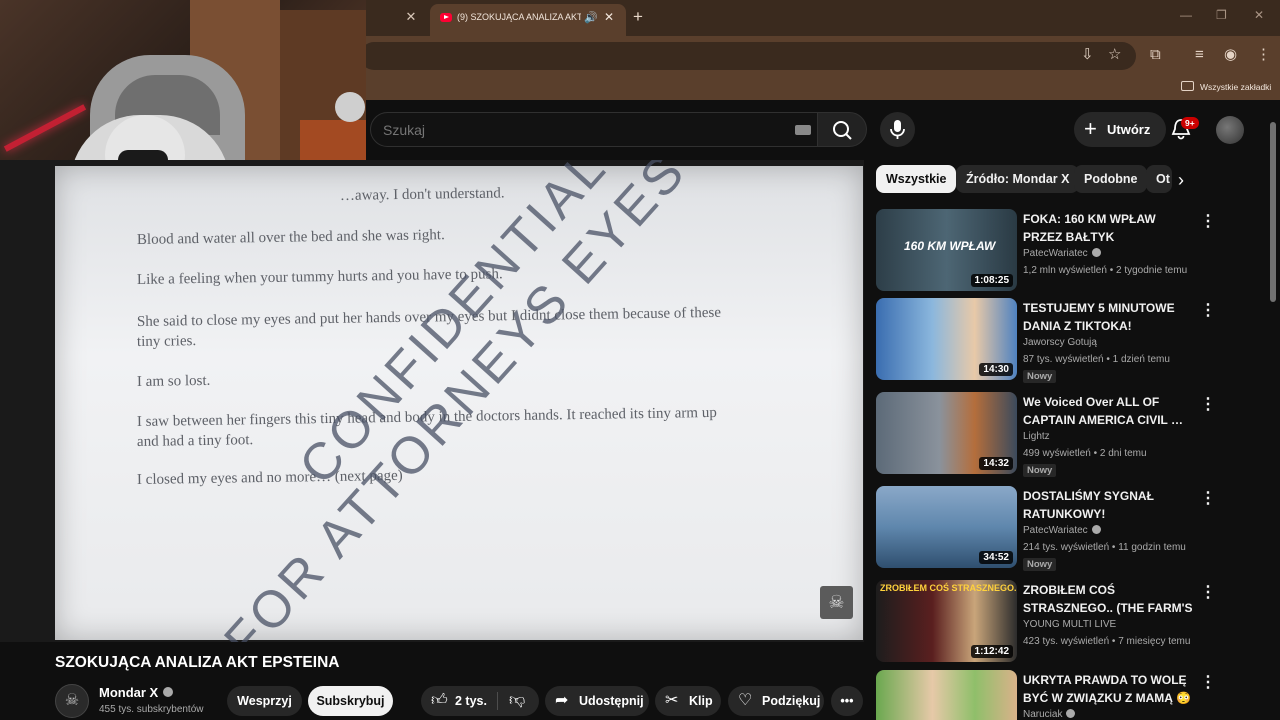 The image size is (1280, 720). Describe the element at coordinates (597, 701) in the screenshot. I see `share-button: ➦ Udostępnij` at that location.